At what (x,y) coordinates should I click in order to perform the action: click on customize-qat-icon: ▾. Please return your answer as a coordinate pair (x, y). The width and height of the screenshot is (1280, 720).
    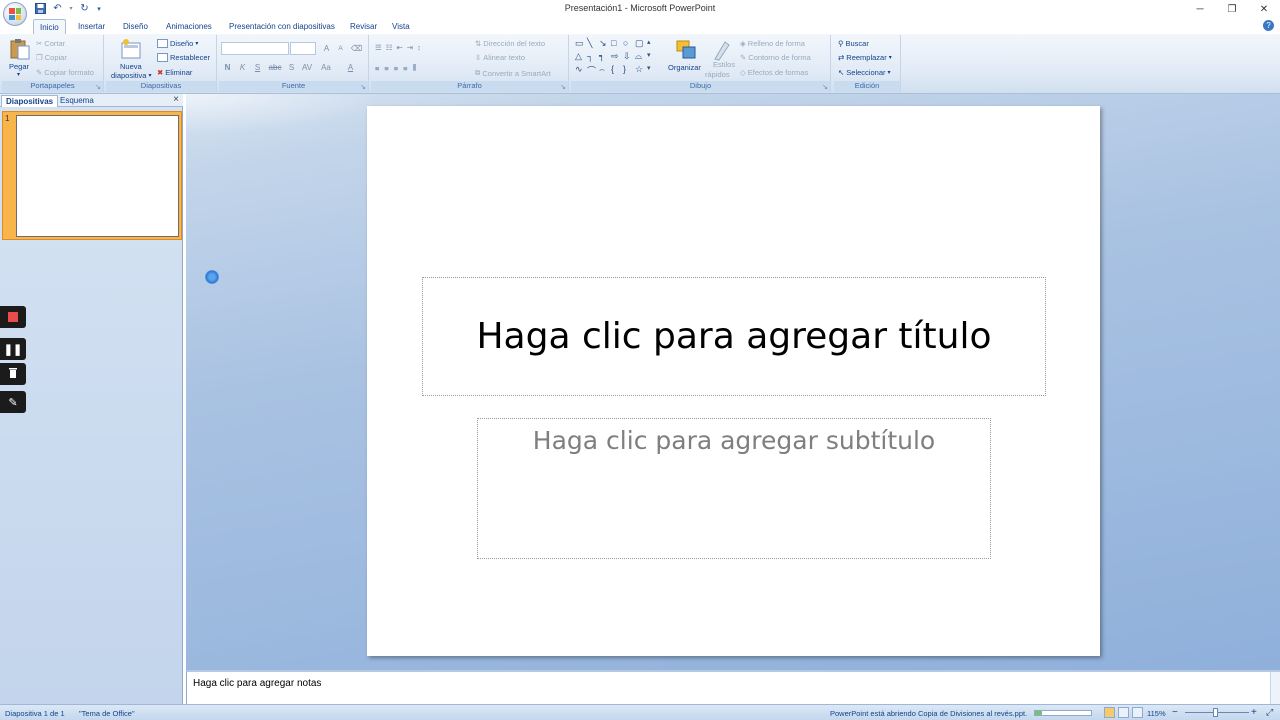
    Looking at the image, I should click on (99, 8).